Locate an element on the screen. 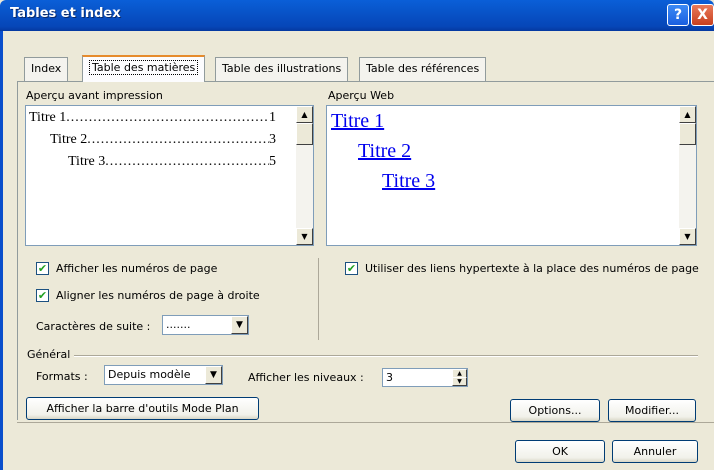  levels-label: Afficher les niveaux : is located at coordinates (306, 377).